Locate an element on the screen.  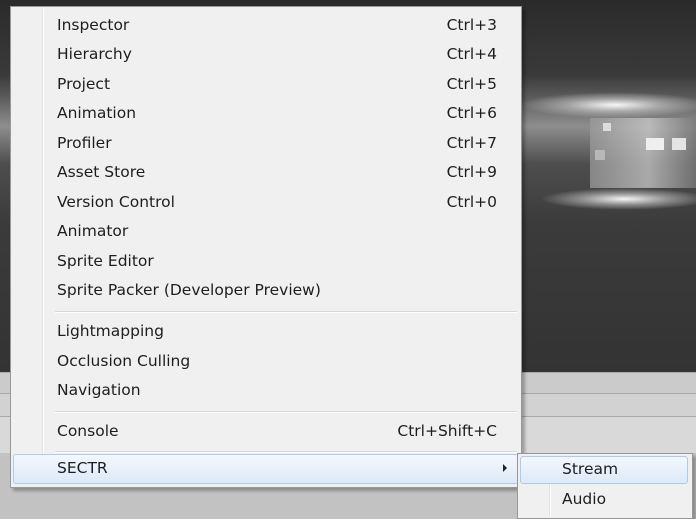
menu-item-version-control: Version Control Ctrl+0 is located at coordinates (266, 203).